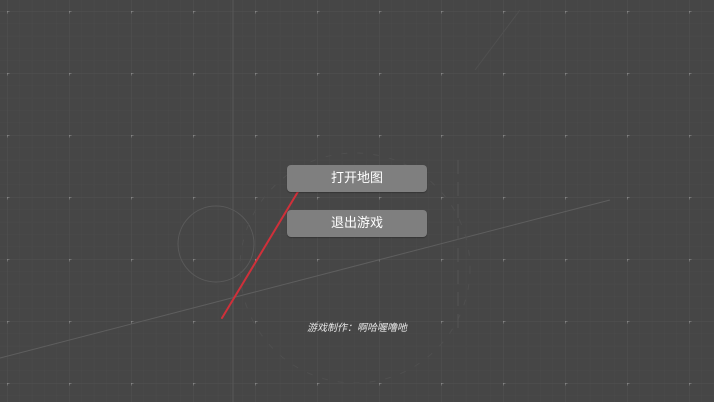 Image resolution: width=714 pixels, height=402 pixels. Describe the element at coordinates (357, 328) in the screenshot. I see `credits-text: 游戏制作：啊哈喔噜吔` at that location.